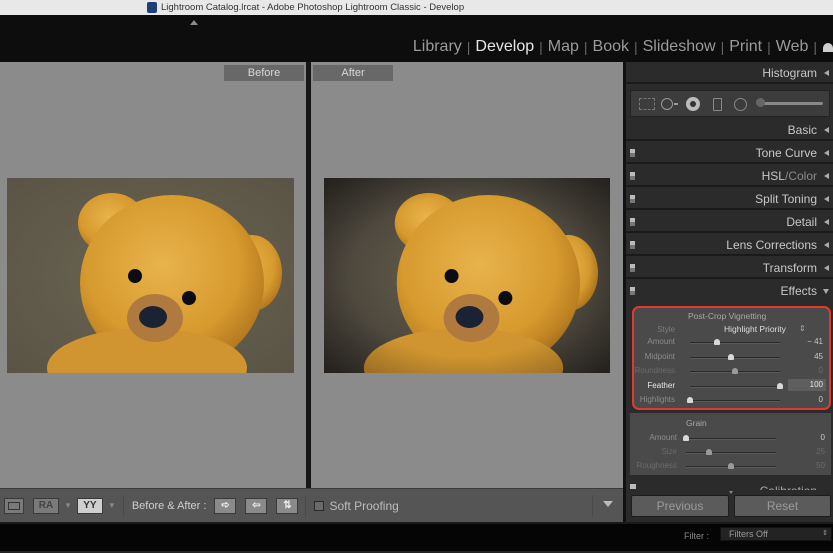 The height and width of the screenshot is (553, 833). I want to click on soft-proofing-checkbox, so click(319, 505).